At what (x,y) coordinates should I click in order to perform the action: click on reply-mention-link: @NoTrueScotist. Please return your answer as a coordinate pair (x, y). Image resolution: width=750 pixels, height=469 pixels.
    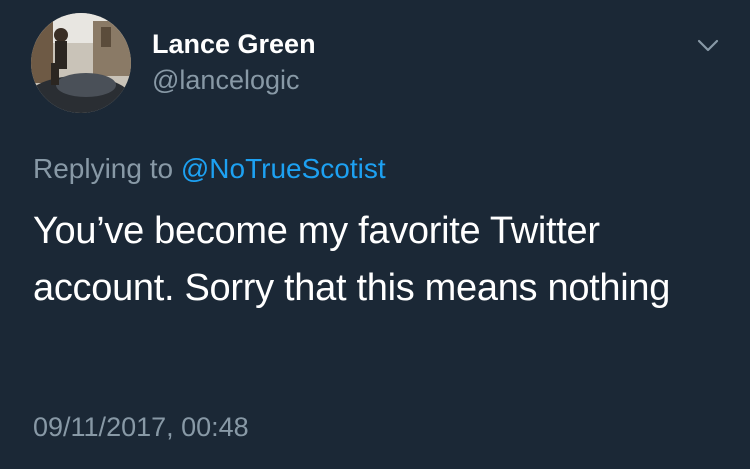
    Looking at the image, I should click on (283, 168).